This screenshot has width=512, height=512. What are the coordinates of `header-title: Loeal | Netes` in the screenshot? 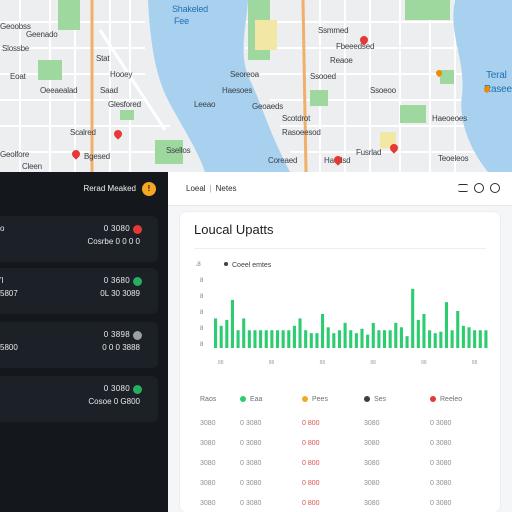 It's located at (211, 188).